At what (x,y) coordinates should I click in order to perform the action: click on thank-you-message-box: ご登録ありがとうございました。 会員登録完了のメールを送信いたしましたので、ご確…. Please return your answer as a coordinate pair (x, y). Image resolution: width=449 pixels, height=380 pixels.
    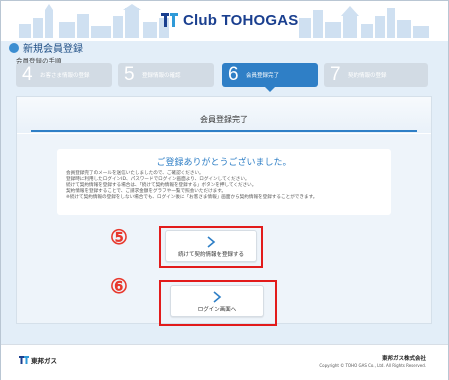
    Looking at the image, I should click on (224, 182).